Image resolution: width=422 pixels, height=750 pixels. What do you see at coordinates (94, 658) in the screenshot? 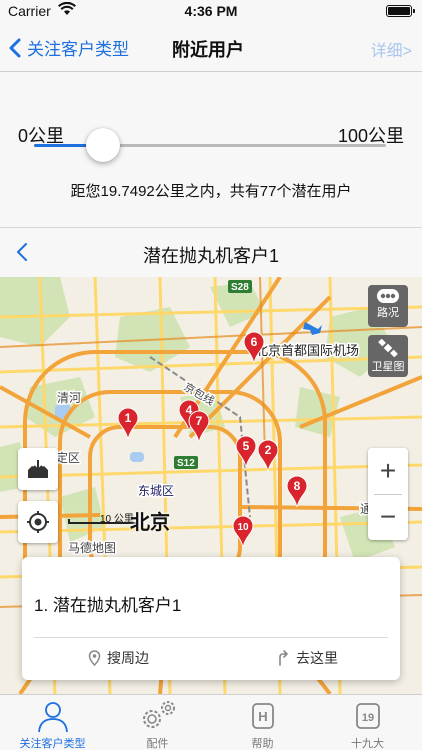
I see `location-pin-icon` at bounding box center [94, 658].